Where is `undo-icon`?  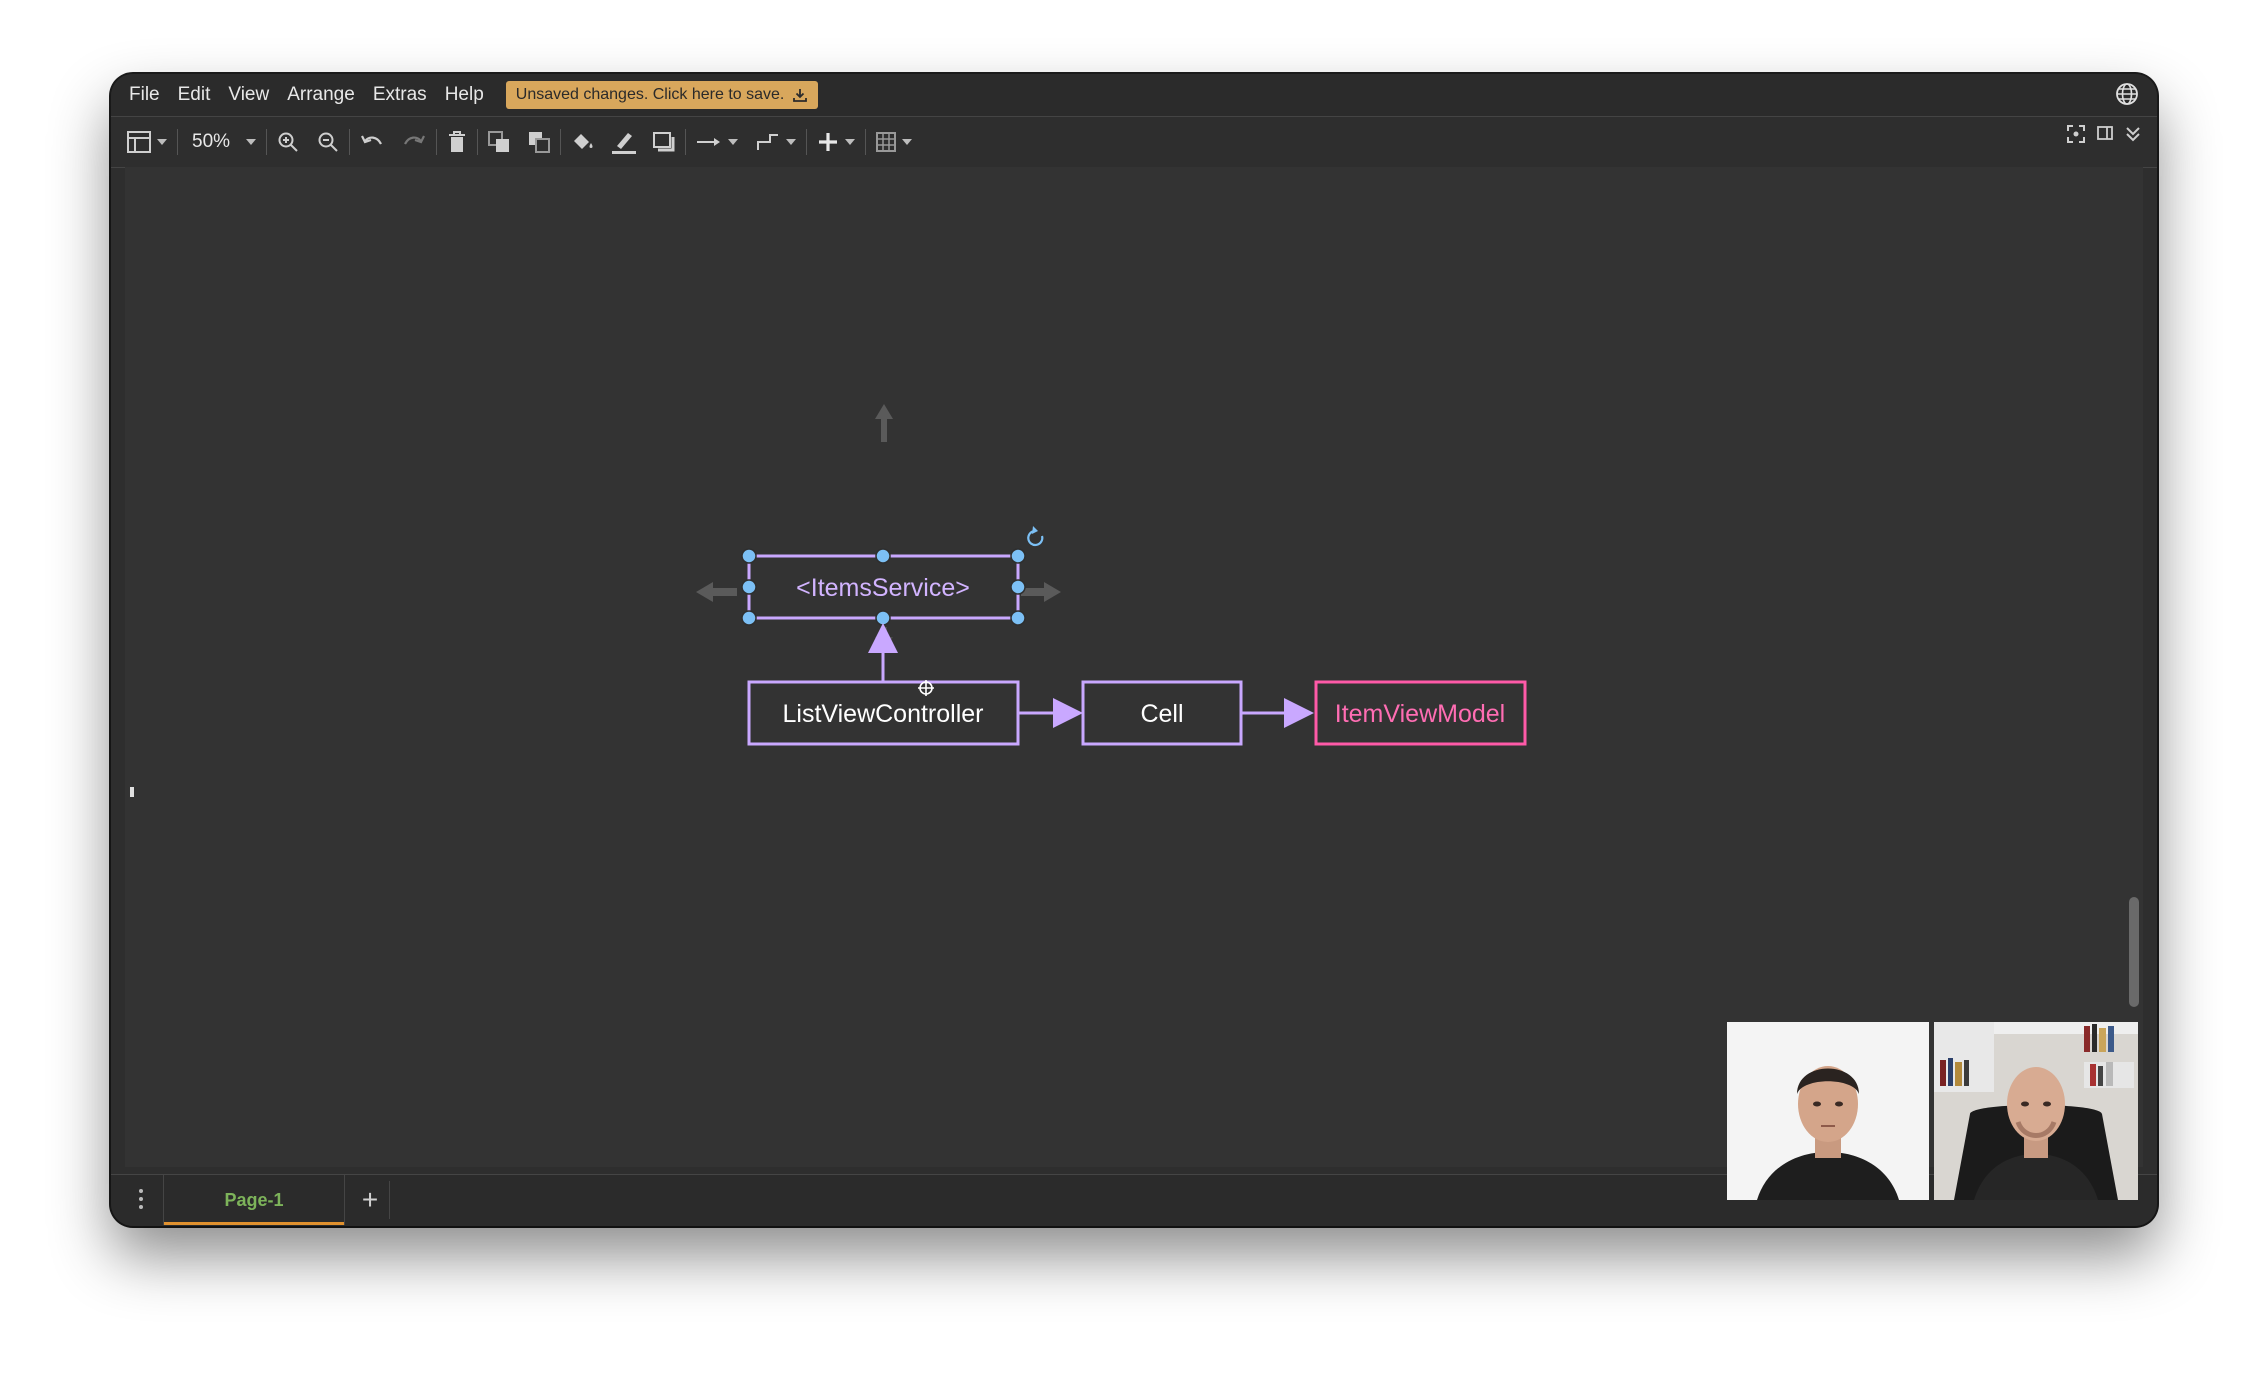 undo-icon is located at coordinates (372, 140).